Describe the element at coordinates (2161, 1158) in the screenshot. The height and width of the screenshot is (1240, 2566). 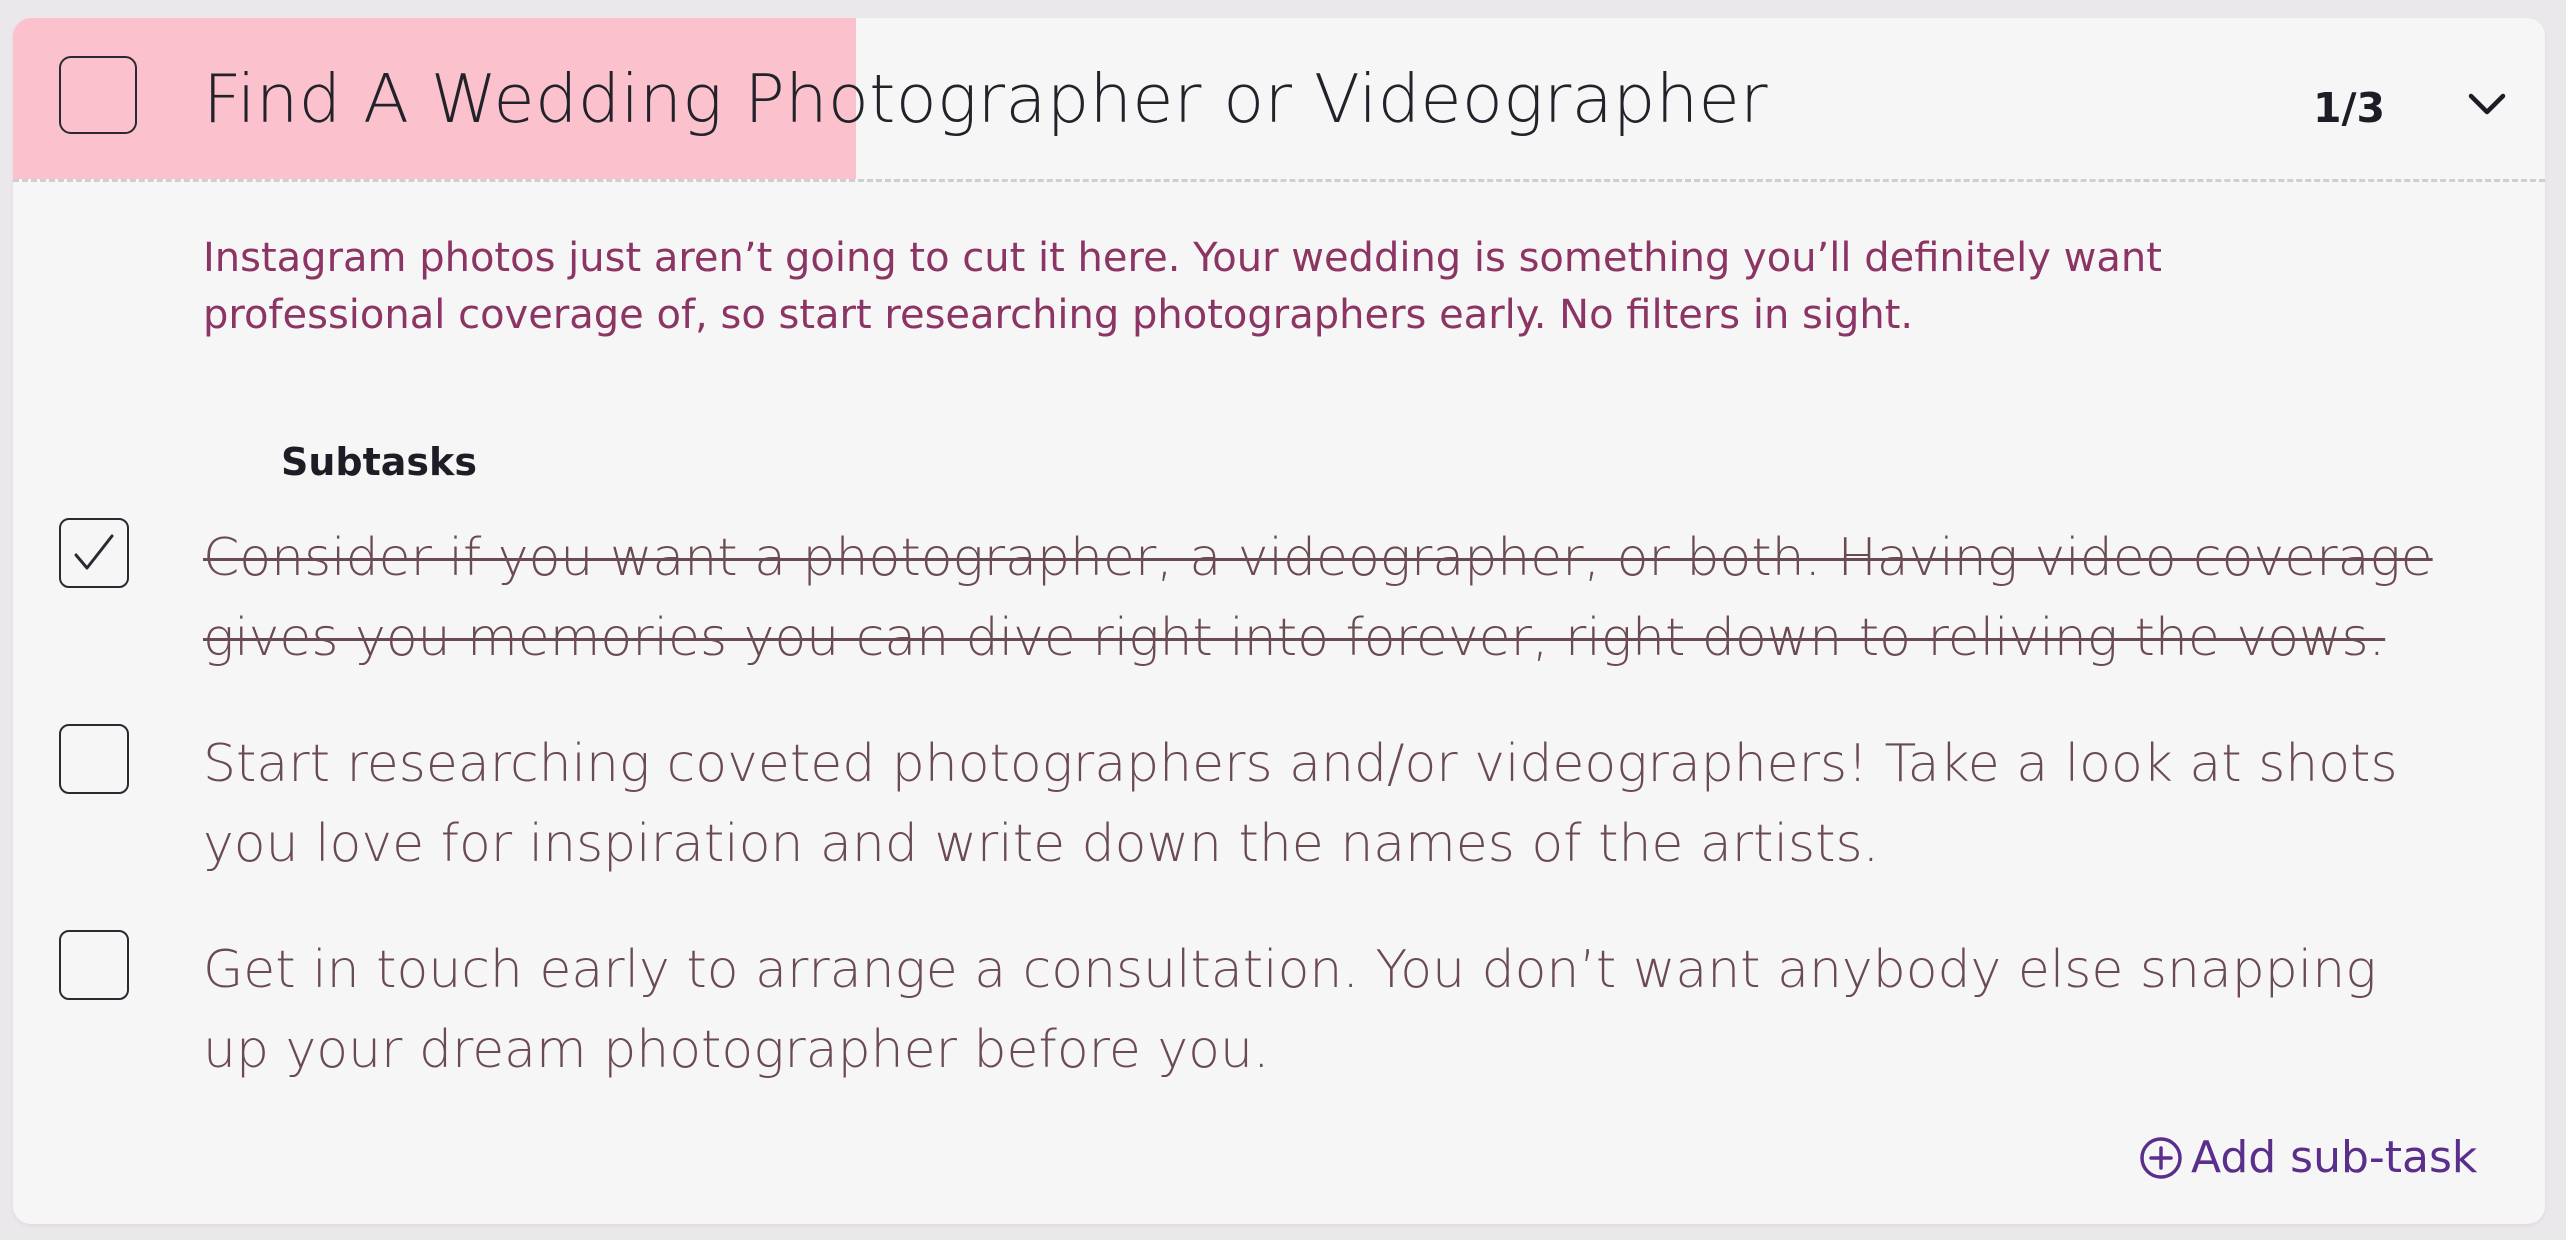
I see `plus-circle-icon` at that location.